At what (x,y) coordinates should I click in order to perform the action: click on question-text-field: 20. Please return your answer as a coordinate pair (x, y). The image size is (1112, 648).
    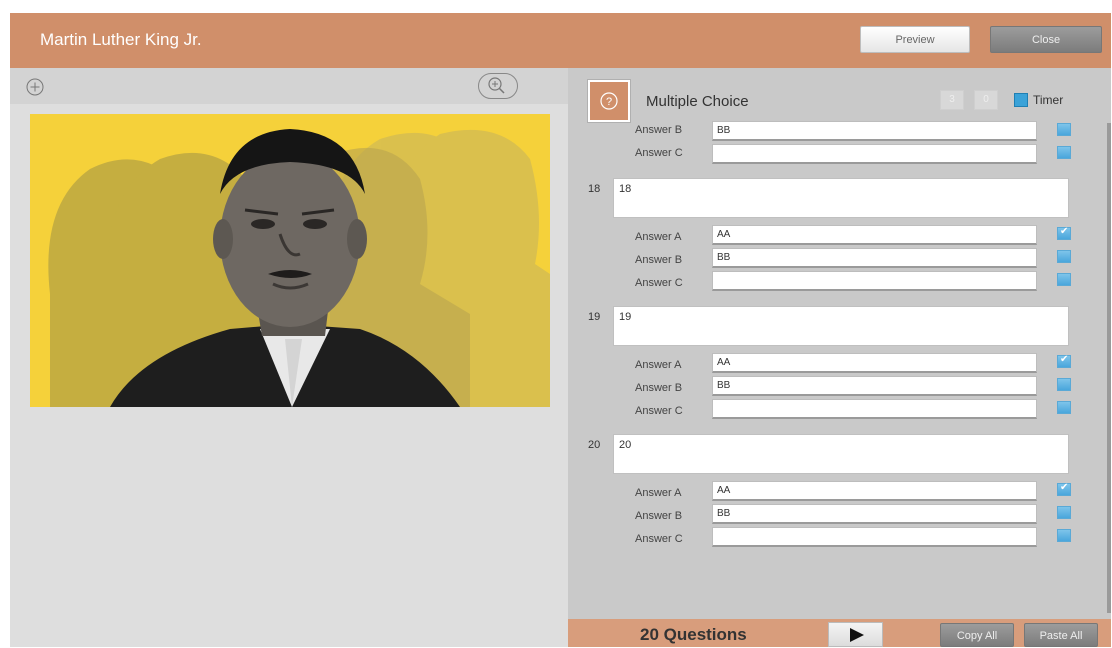
    Looking at the image, I should click on (841, 454).